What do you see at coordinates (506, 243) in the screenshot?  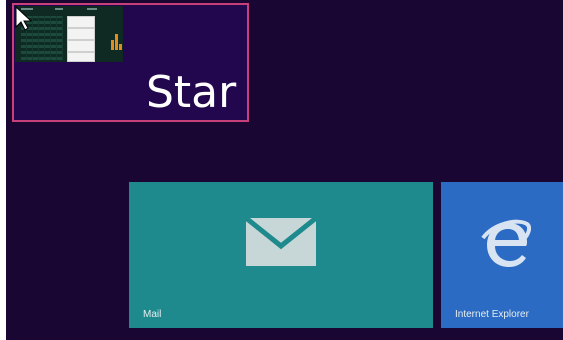 I see `internet-explorer-icon` at bounding box center [506, 243].